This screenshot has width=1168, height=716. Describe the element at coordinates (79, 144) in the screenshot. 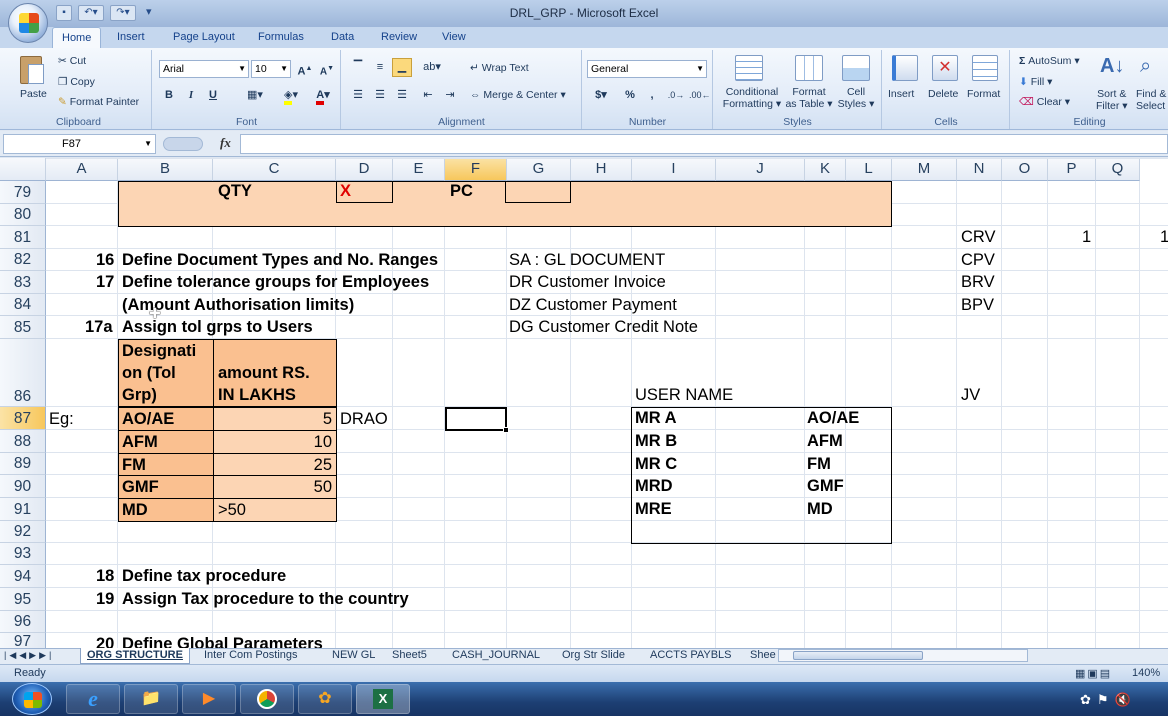

I see `name-box: F87 ▼` at that location.